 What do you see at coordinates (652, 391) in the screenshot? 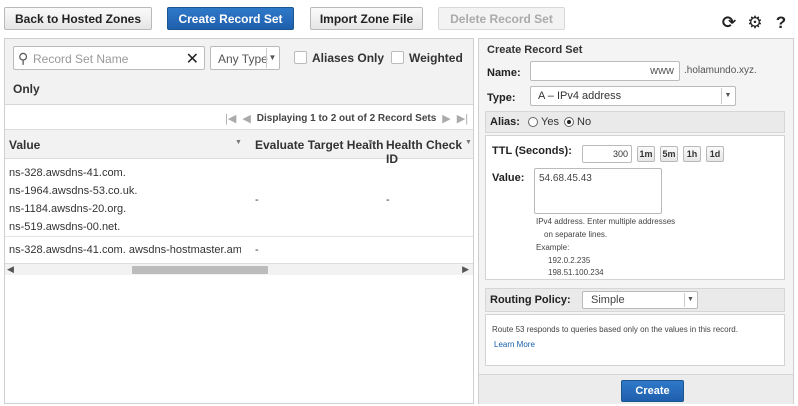
I see `create-button: Create` at bounding box center [652, 391].